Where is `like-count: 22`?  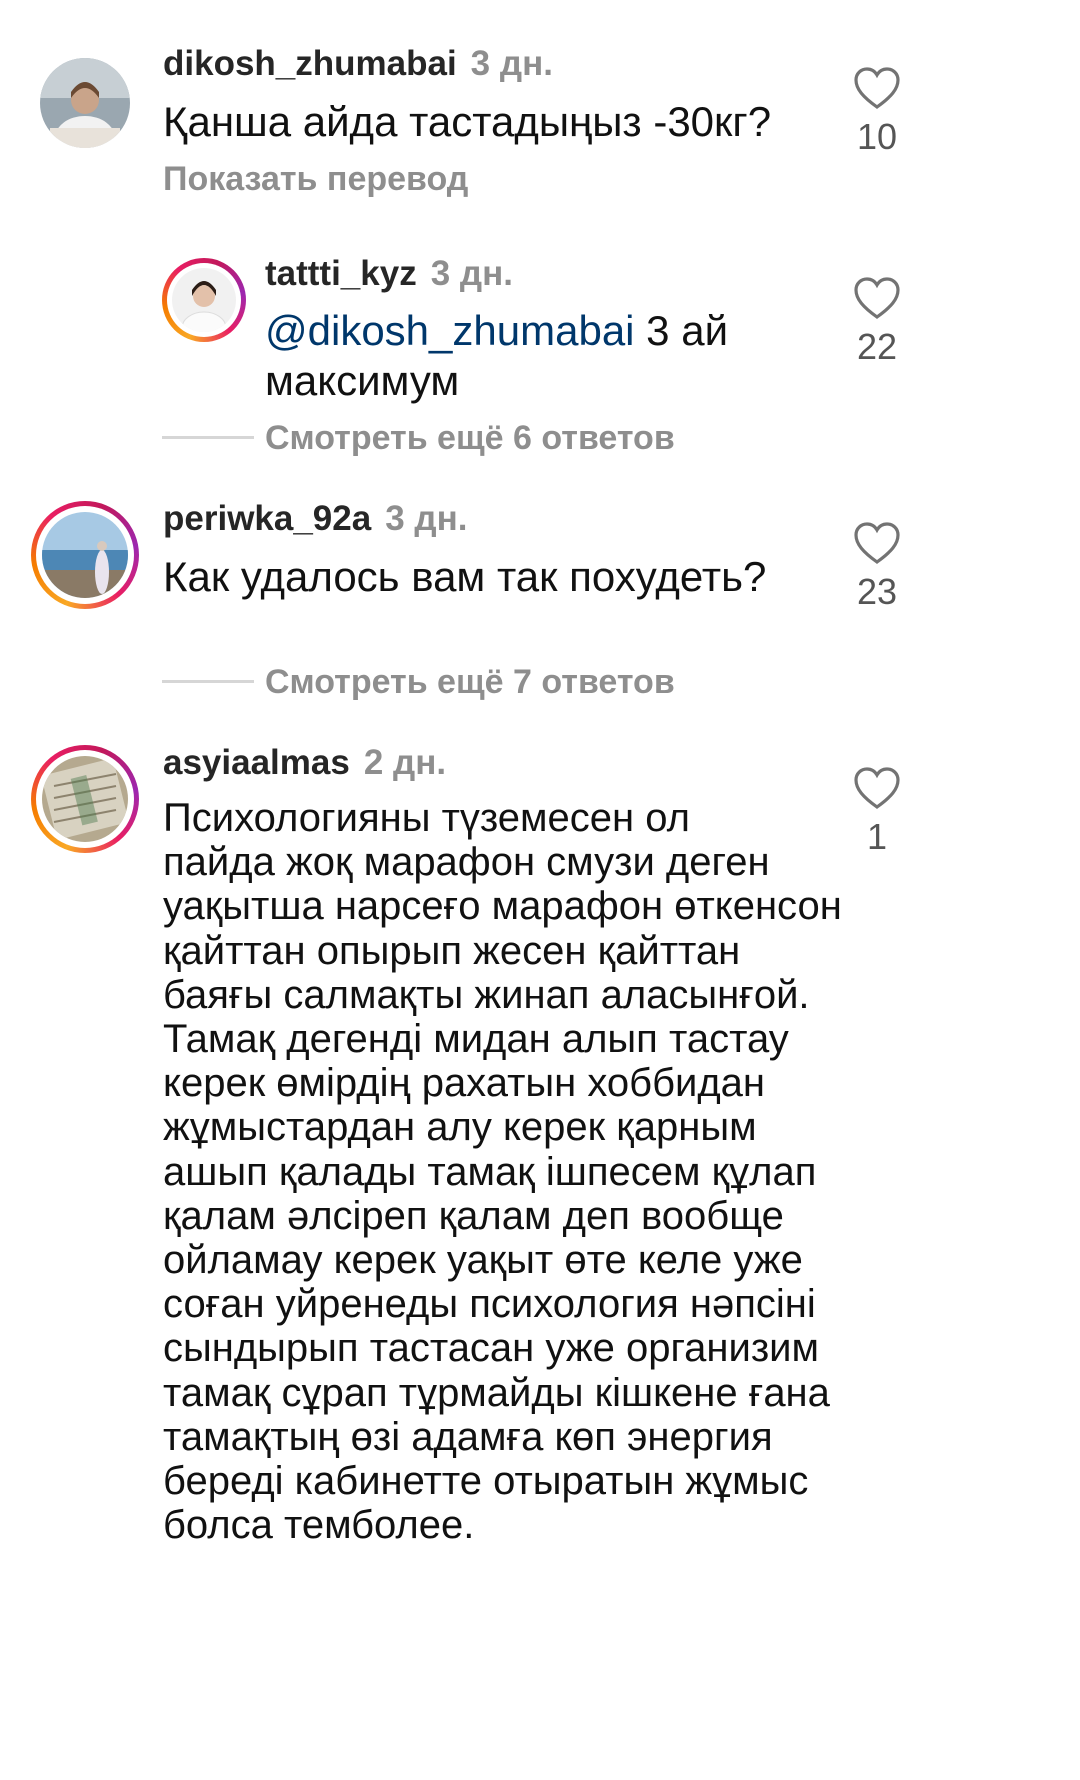
like-count: 22 is located at coordinates (877, 346).